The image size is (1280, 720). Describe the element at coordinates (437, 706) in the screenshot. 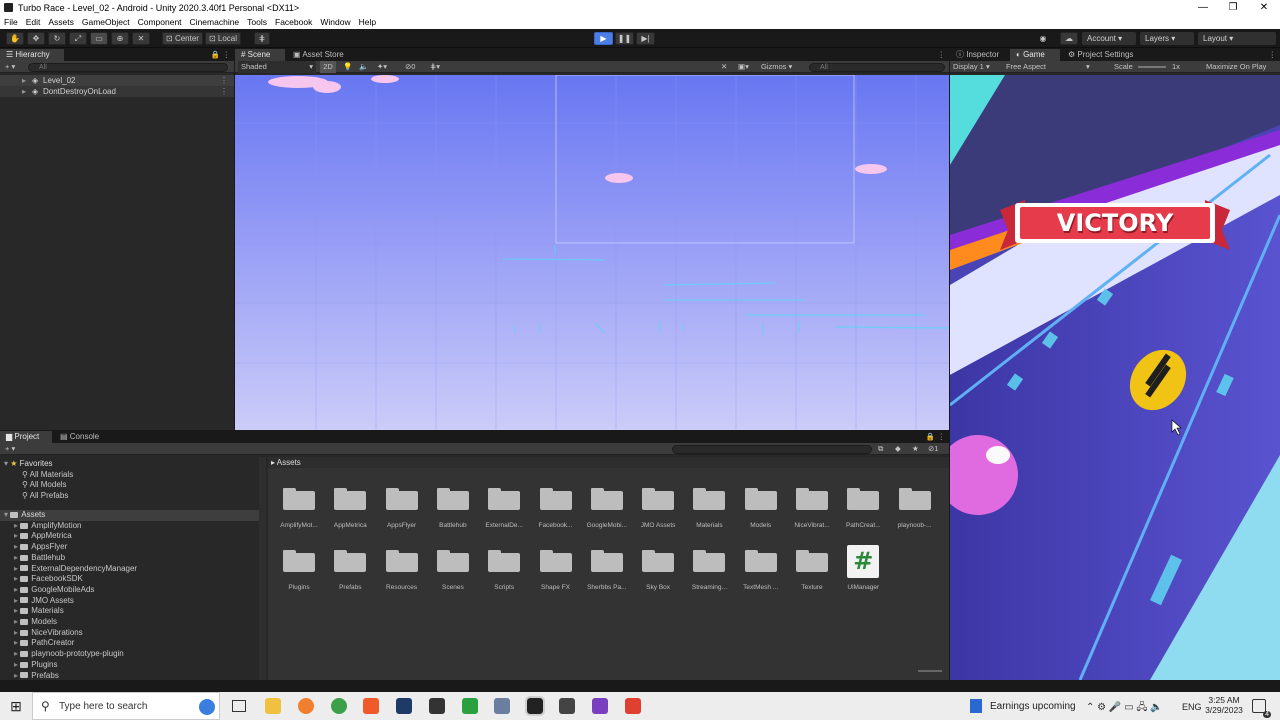

I see `unity-hub-icon` at that location.